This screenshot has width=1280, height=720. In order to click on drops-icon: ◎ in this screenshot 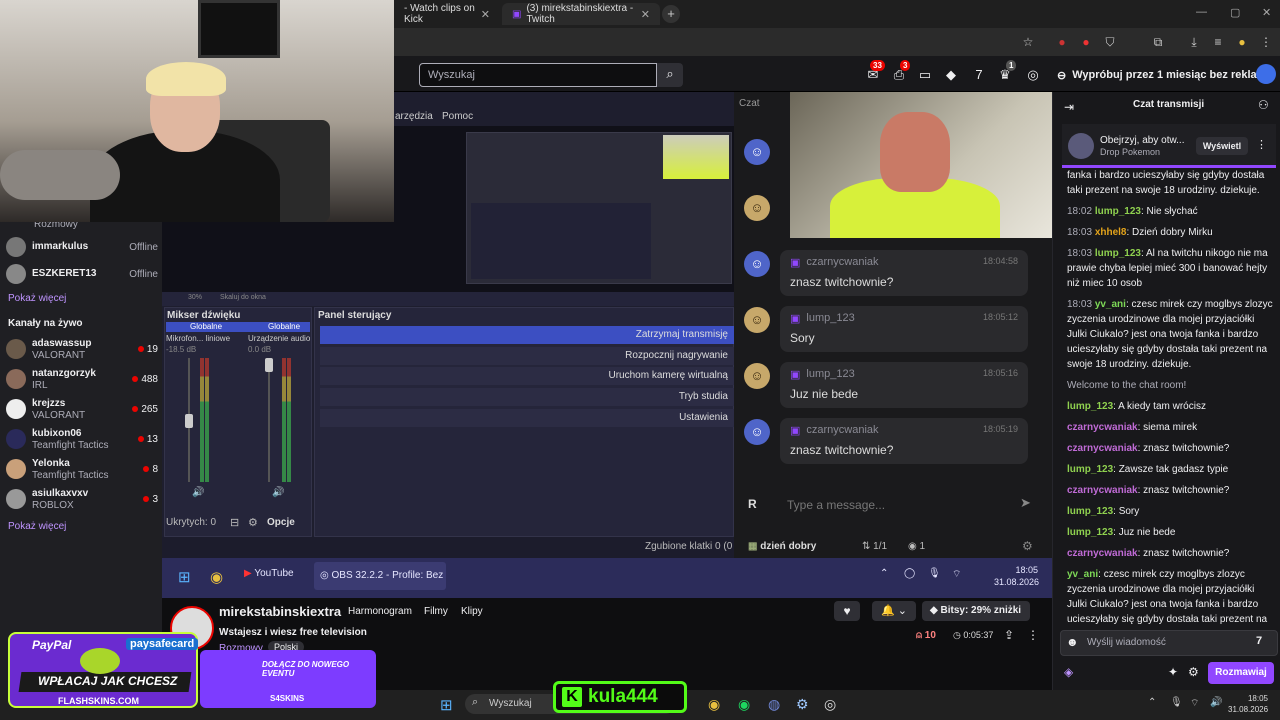, I will do `click(1033, 75)`.